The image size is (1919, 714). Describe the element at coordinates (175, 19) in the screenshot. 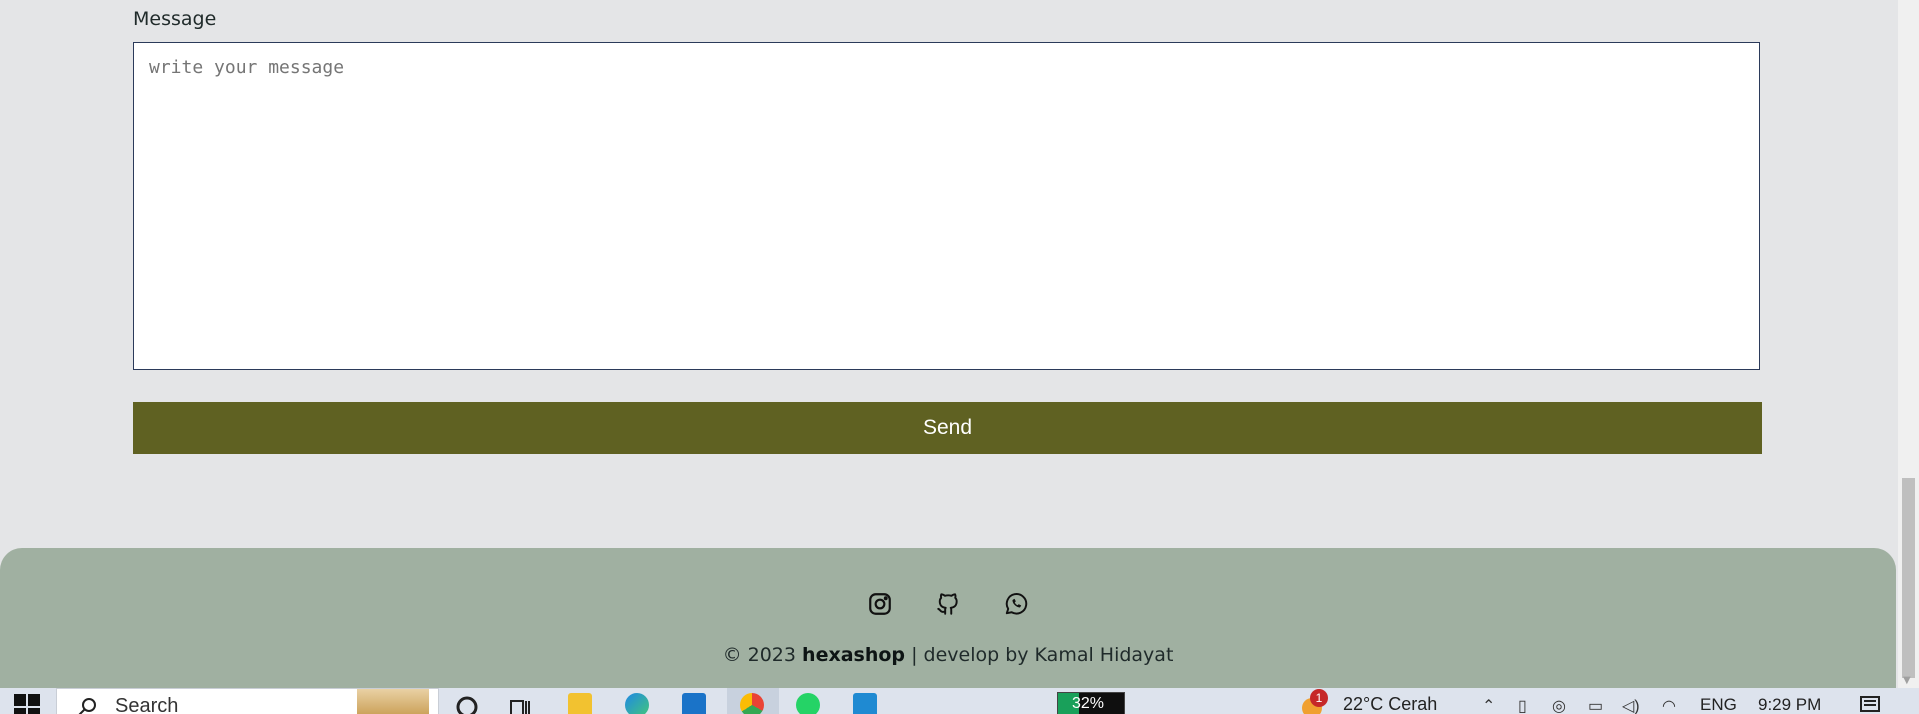

I see `message-label: Message` at that location.